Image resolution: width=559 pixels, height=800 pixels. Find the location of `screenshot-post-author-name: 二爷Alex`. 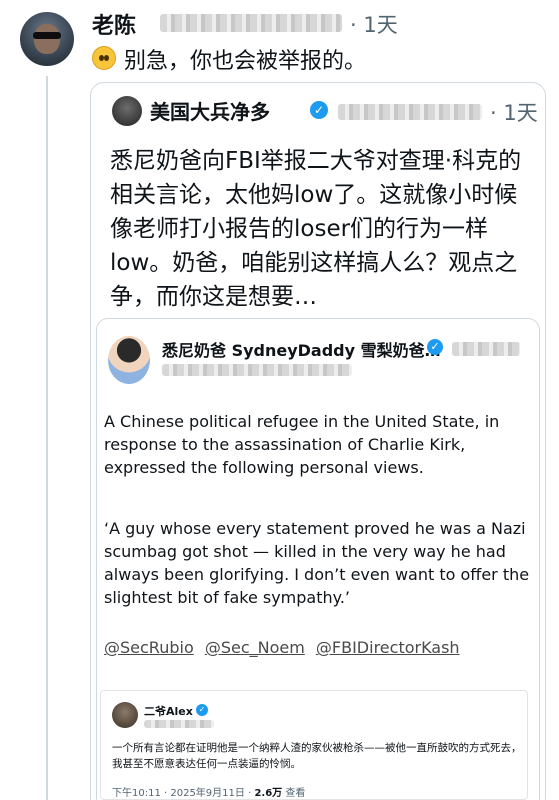

screenshot-post-author-name: 二爷Alex is located at coordinates (168, 711).